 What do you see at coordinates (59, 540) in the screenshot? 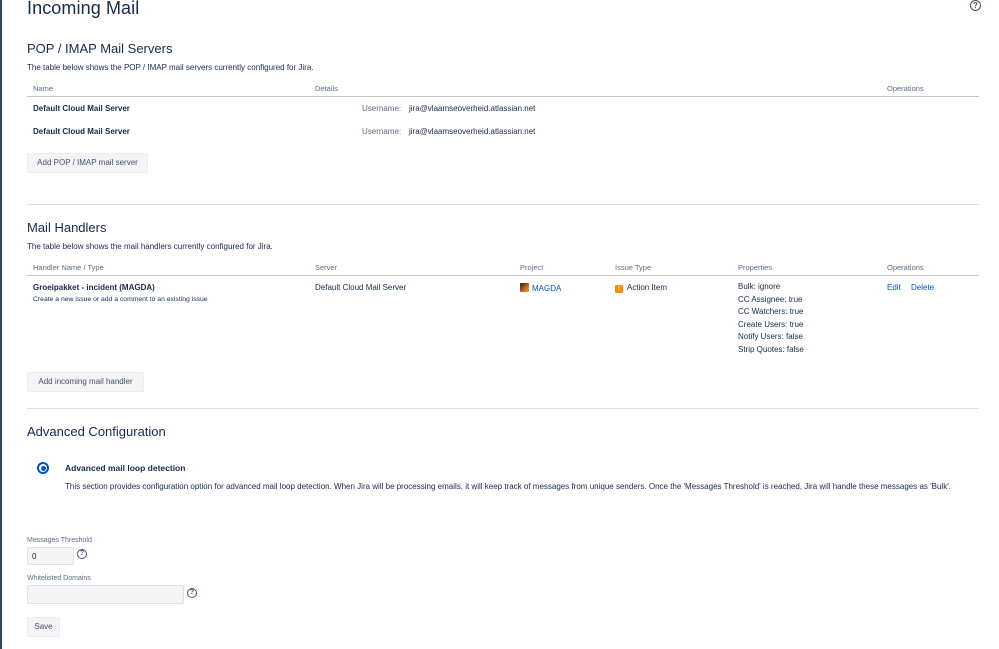
I see `messages-threshold-label: Messages Threshold` at bounding box center [59, 540].